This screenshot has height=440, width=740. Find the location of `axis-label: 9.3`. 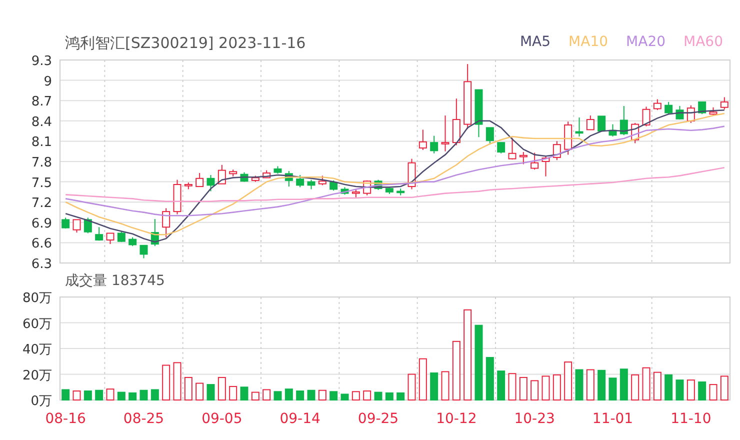

axis-label: 9.3 is located at coordinates (41, 61).